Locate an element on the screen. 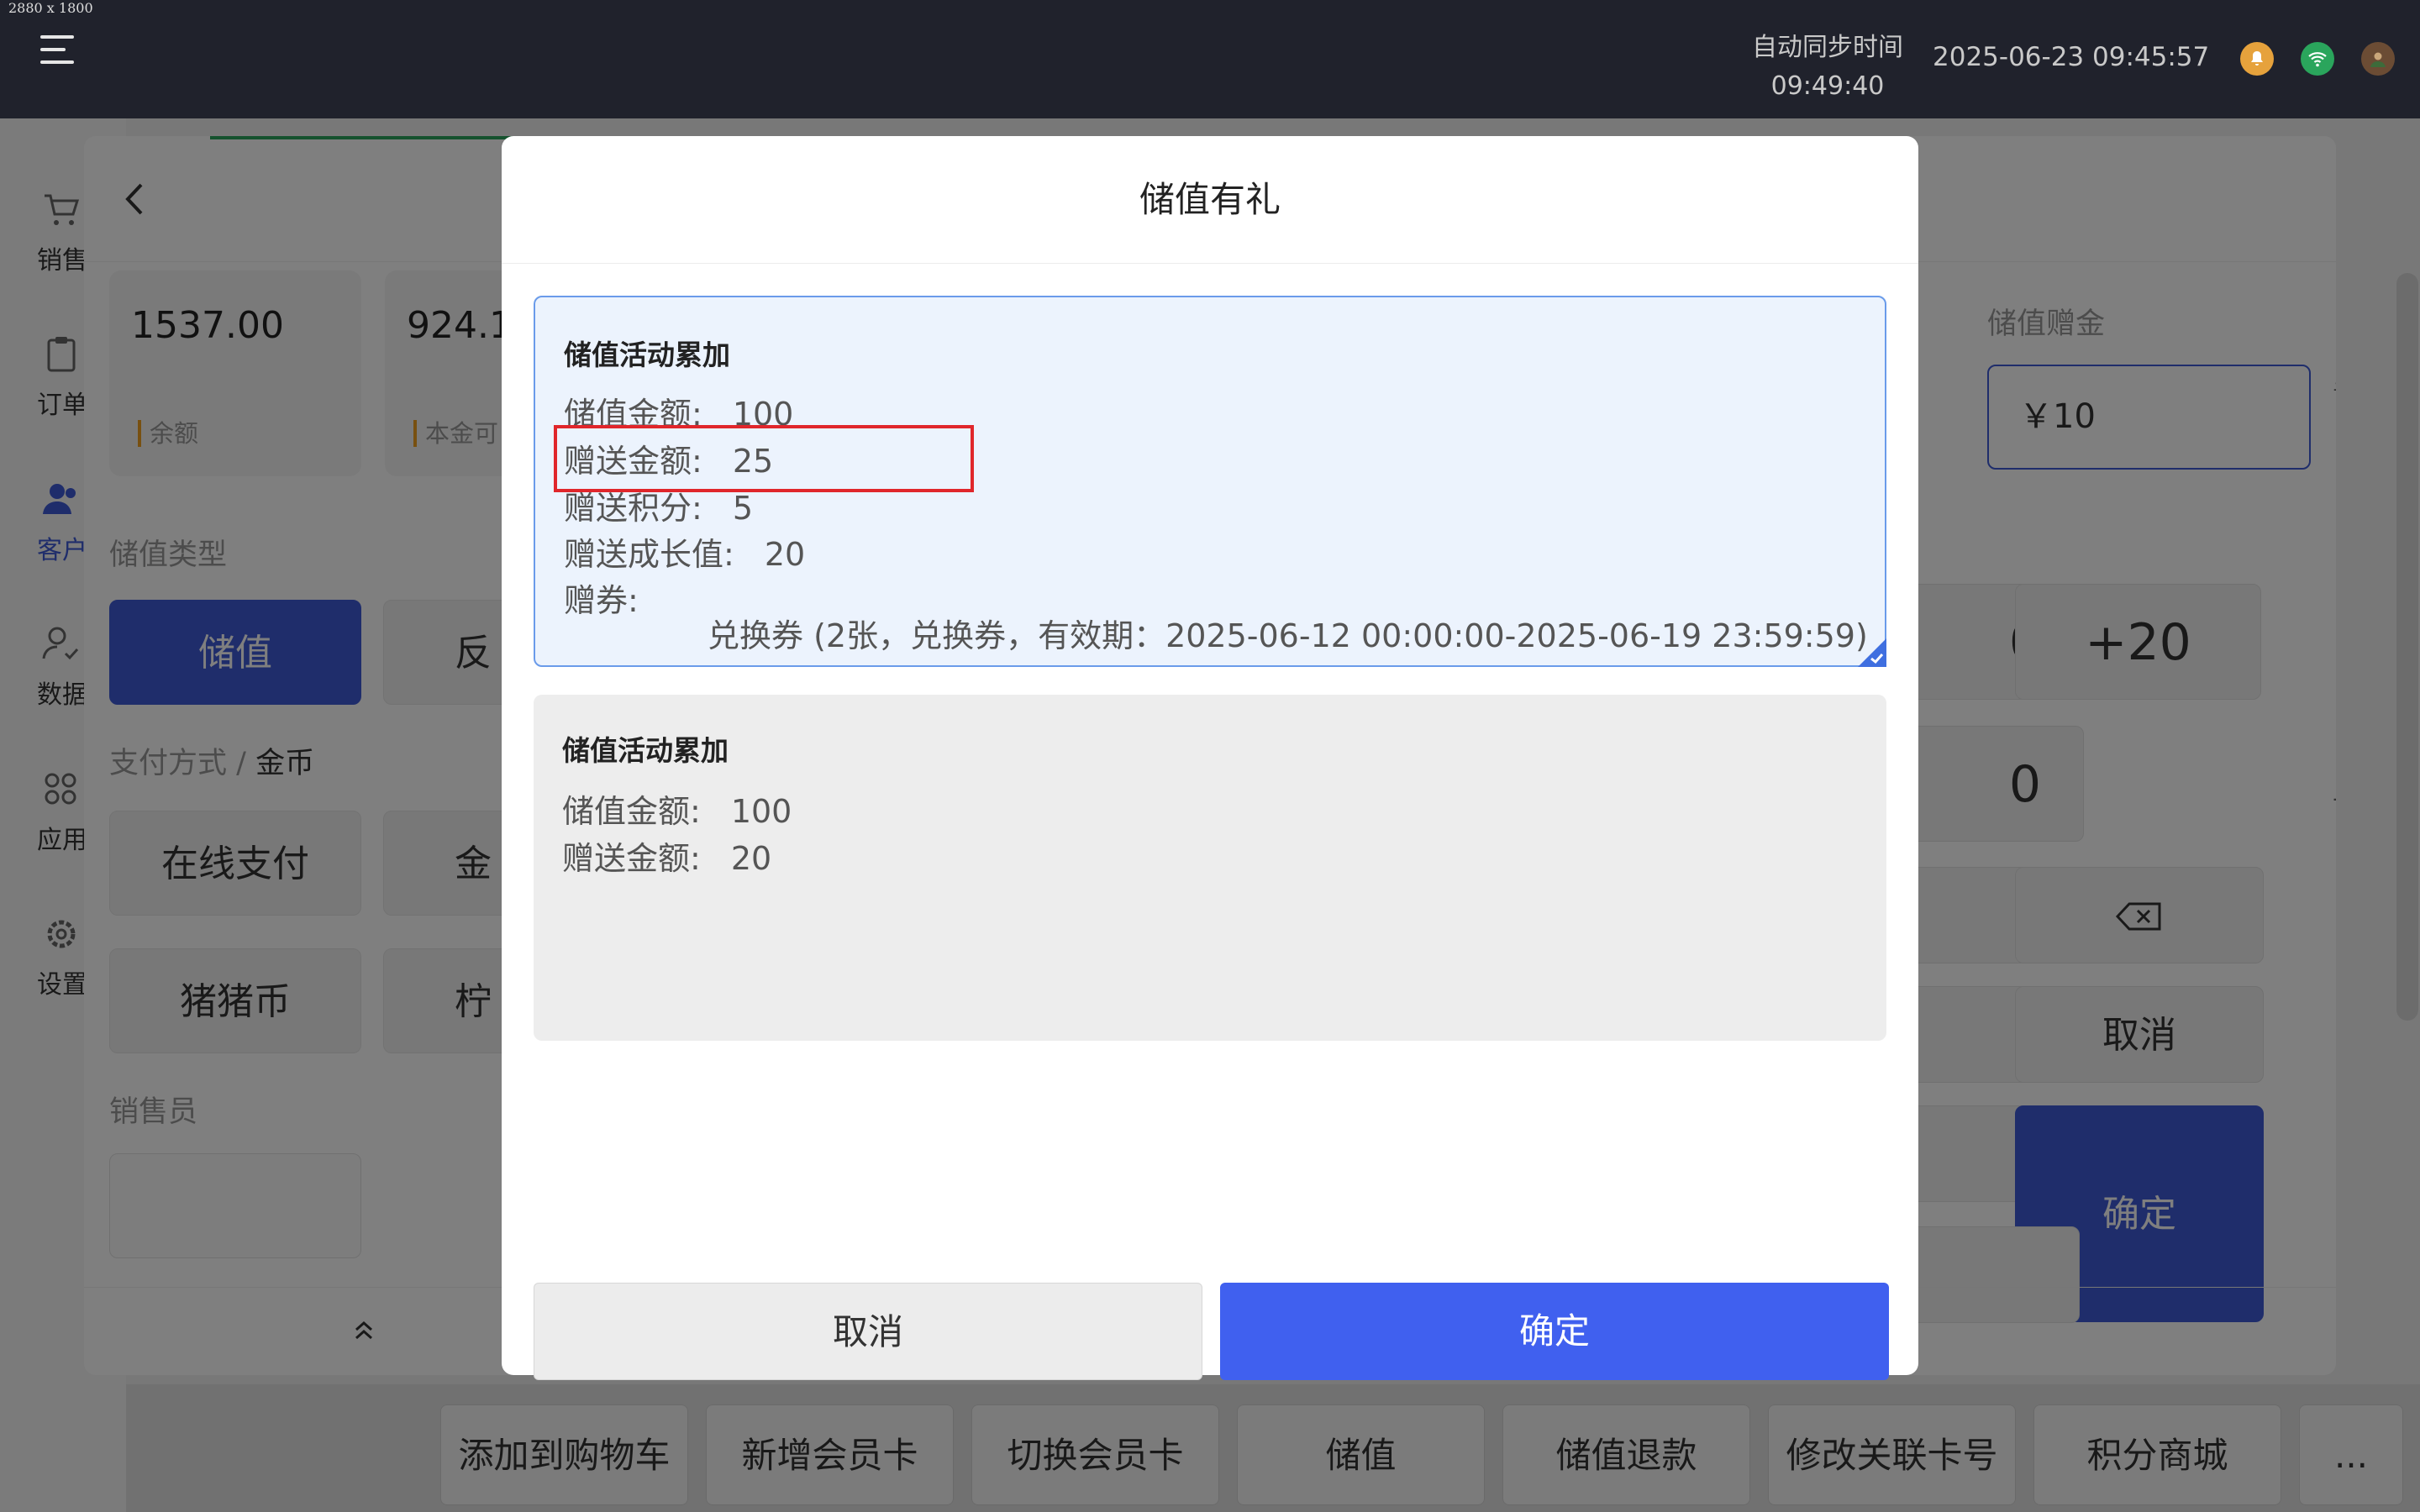 Image resolution: width=2420 pixels, height=1512 pixels. row-value: 5 is located at coordinates (742, 508).